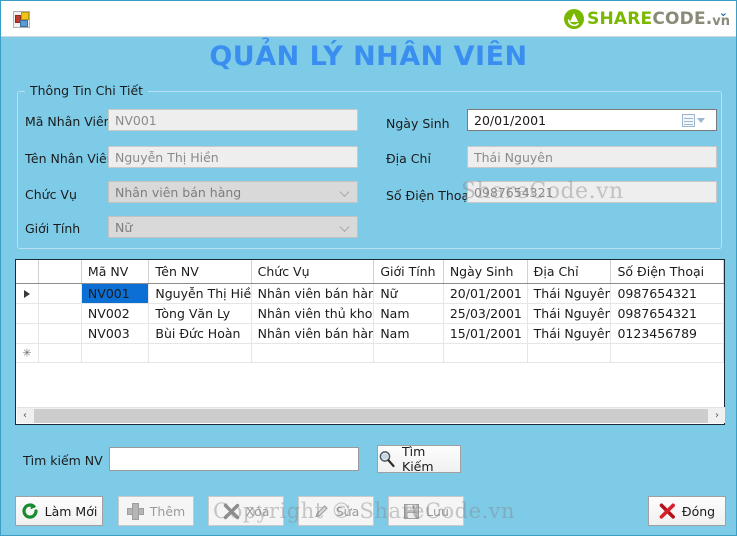 The width and height of the screenshot is (737, 536). What do you see at coordinates (124, 227) in the screenshot?
I see `combo-gioi-tinh-value: Nữ` at bounding box center [124, 227].